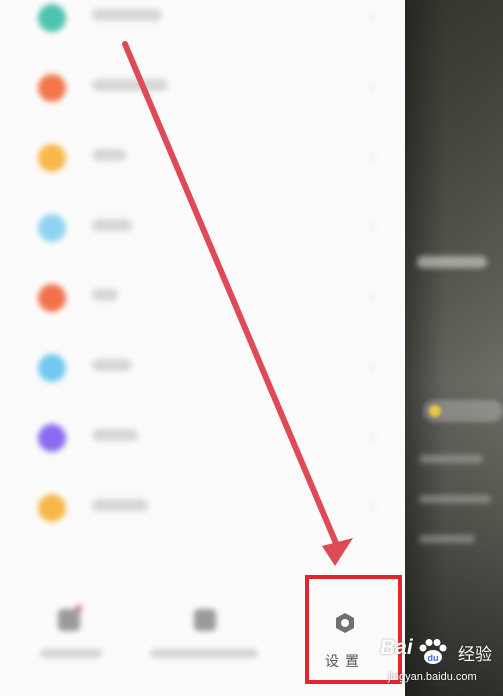 The width and height of the screenshot is (503, 696). I want to click on watermark-brand: 经验, so click(475, 654).